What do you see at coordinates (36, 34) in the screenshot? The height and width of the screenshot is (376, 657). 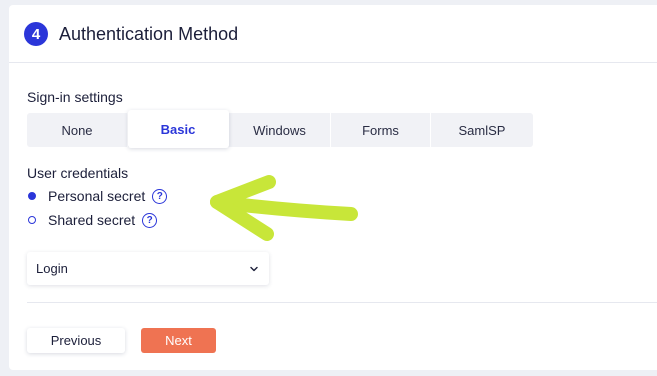 I see `step-number-badge: 4` at bounding box center [36, 34].